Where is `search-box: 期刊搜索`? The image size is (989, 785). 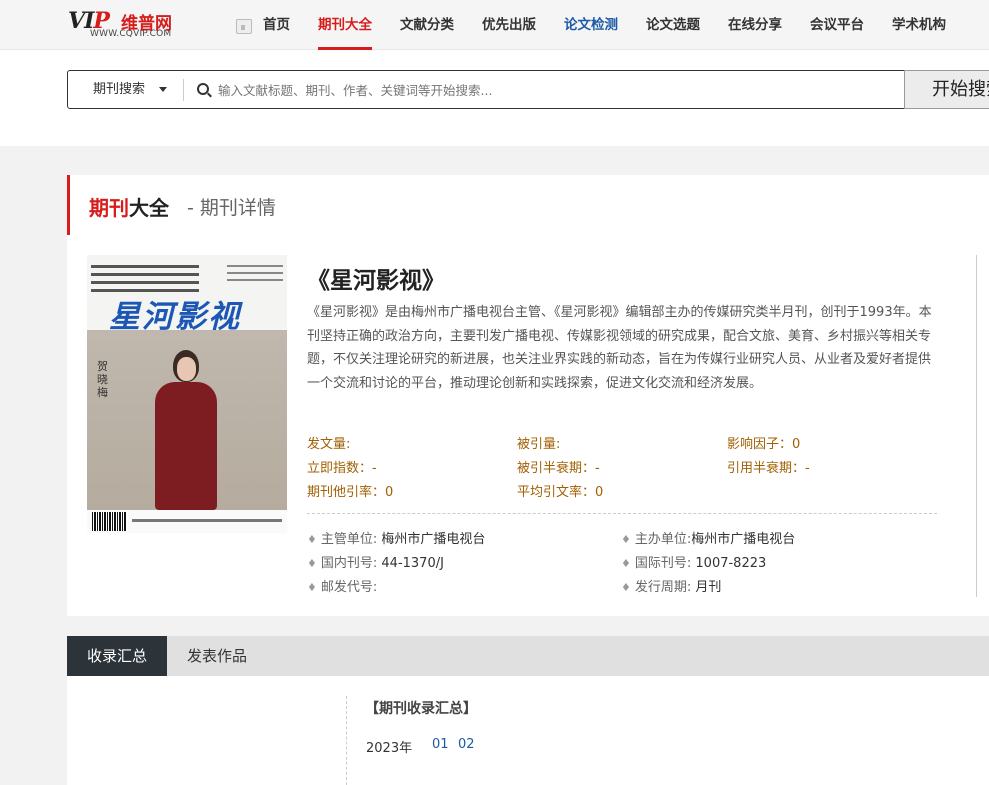
search-box: 期刊搜索 is located at coordinates (487, 89).